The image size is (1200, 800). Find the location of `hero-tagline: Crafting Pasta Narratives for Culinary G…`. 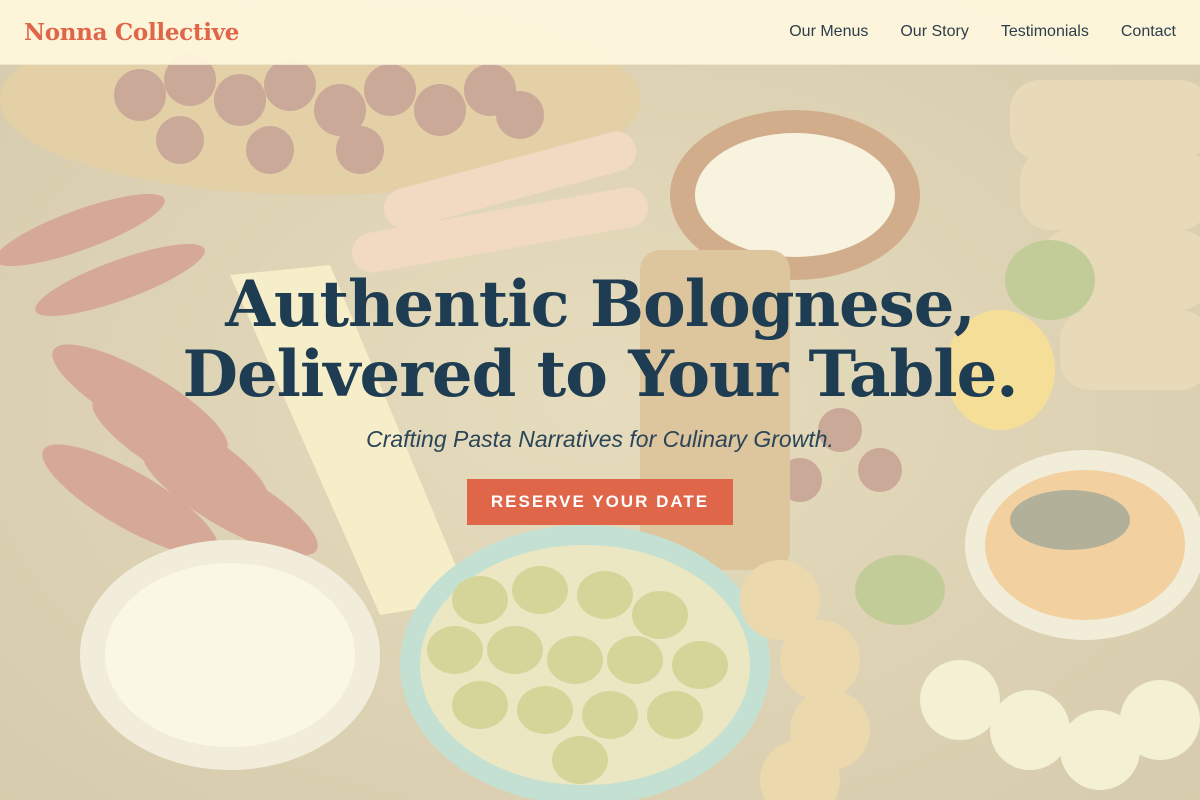

hero-tagline: Crafting Pasta Narratives for Culinary G… is located at coordinates (600, 439).